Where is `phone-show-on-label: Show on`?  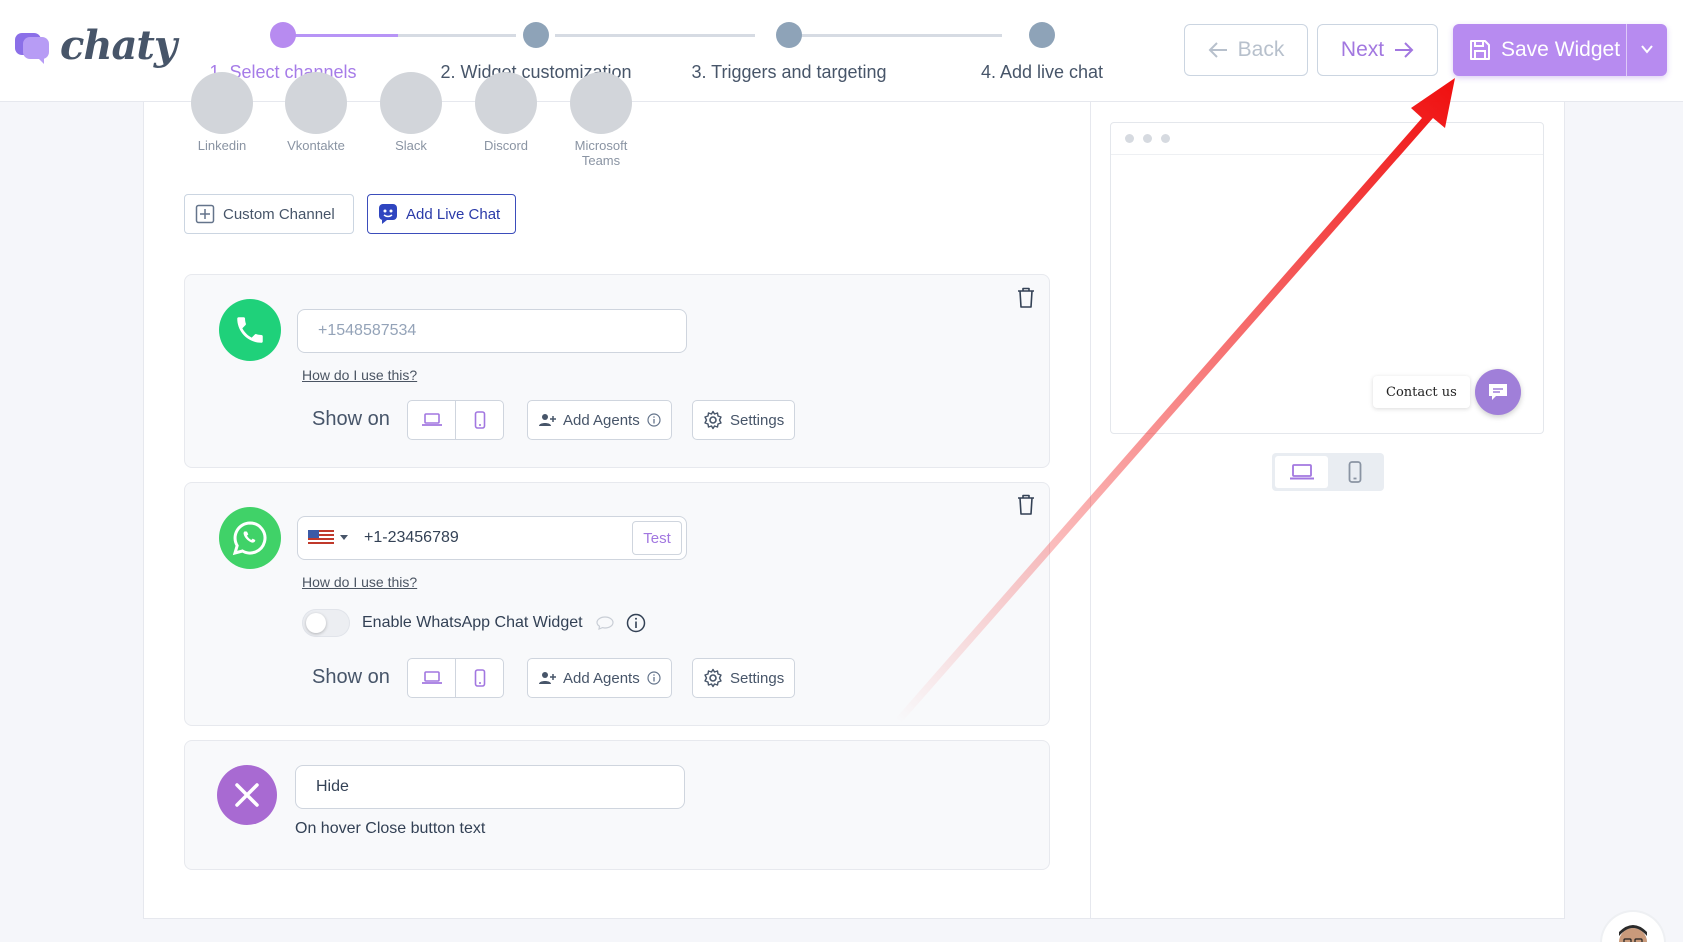 phone-show-on-label: Show on is located at coordinates (351, 419).